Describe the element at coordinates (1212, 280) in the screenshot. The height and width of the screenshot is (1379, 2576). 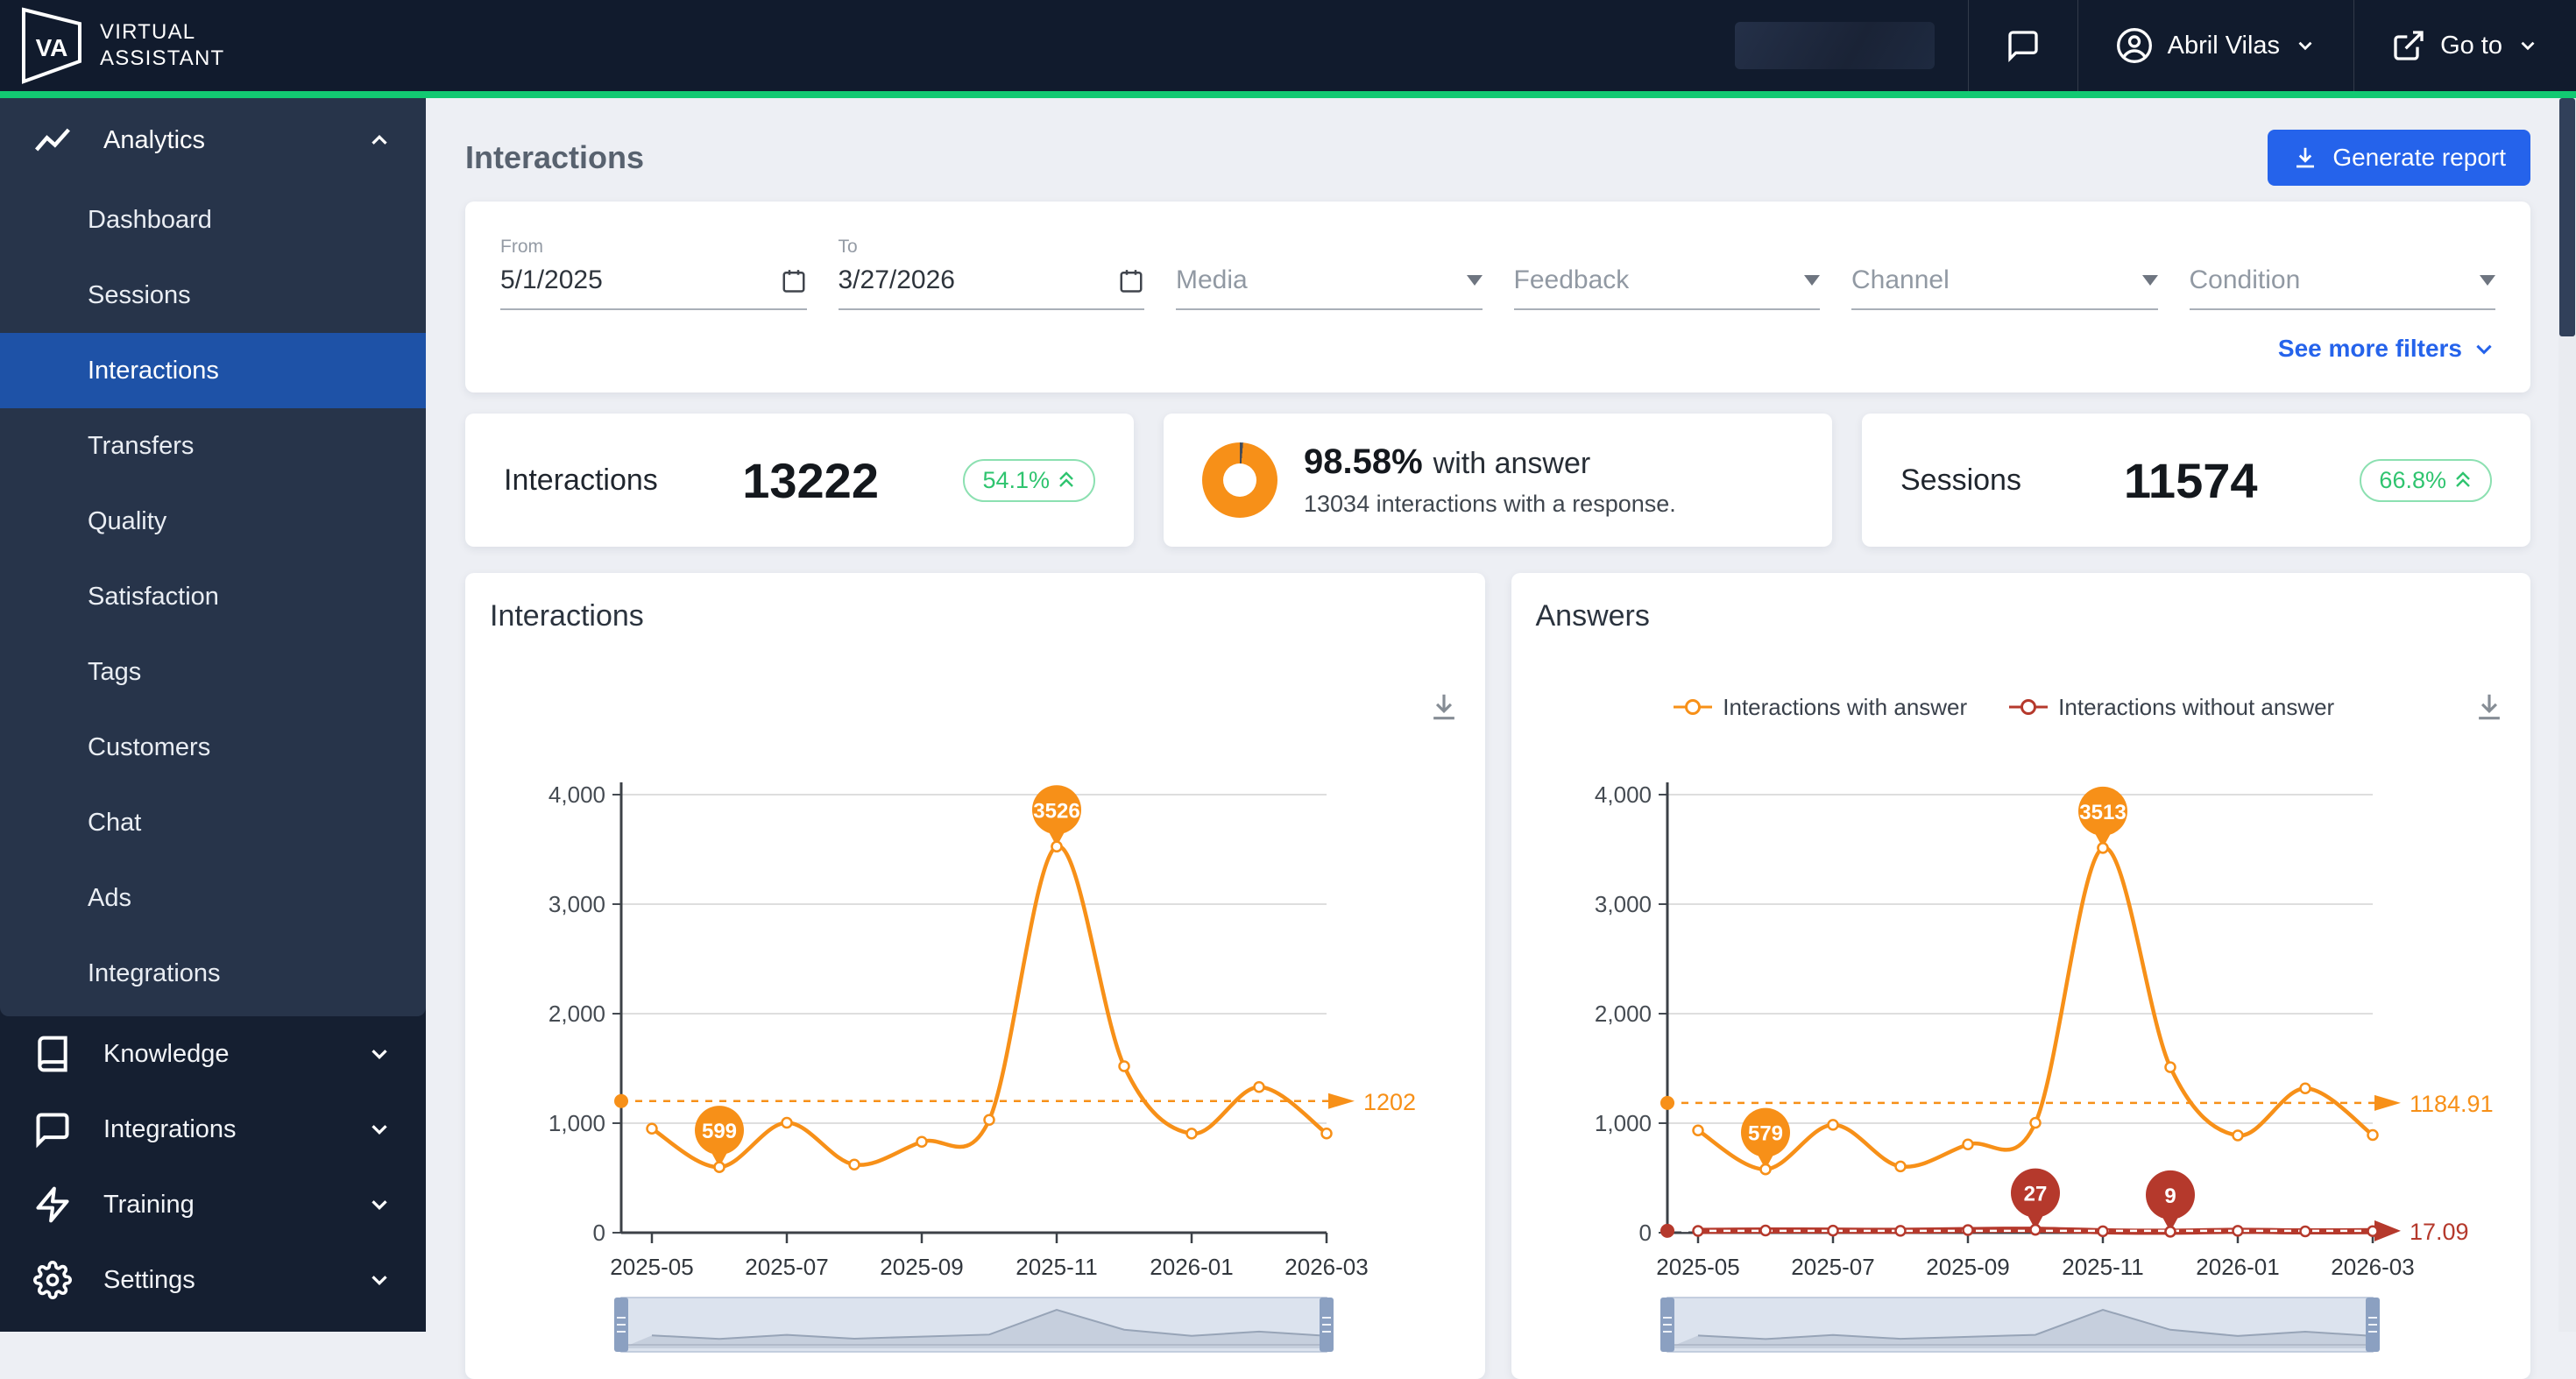
I see `dropdown-placeholder: Media` at that location.